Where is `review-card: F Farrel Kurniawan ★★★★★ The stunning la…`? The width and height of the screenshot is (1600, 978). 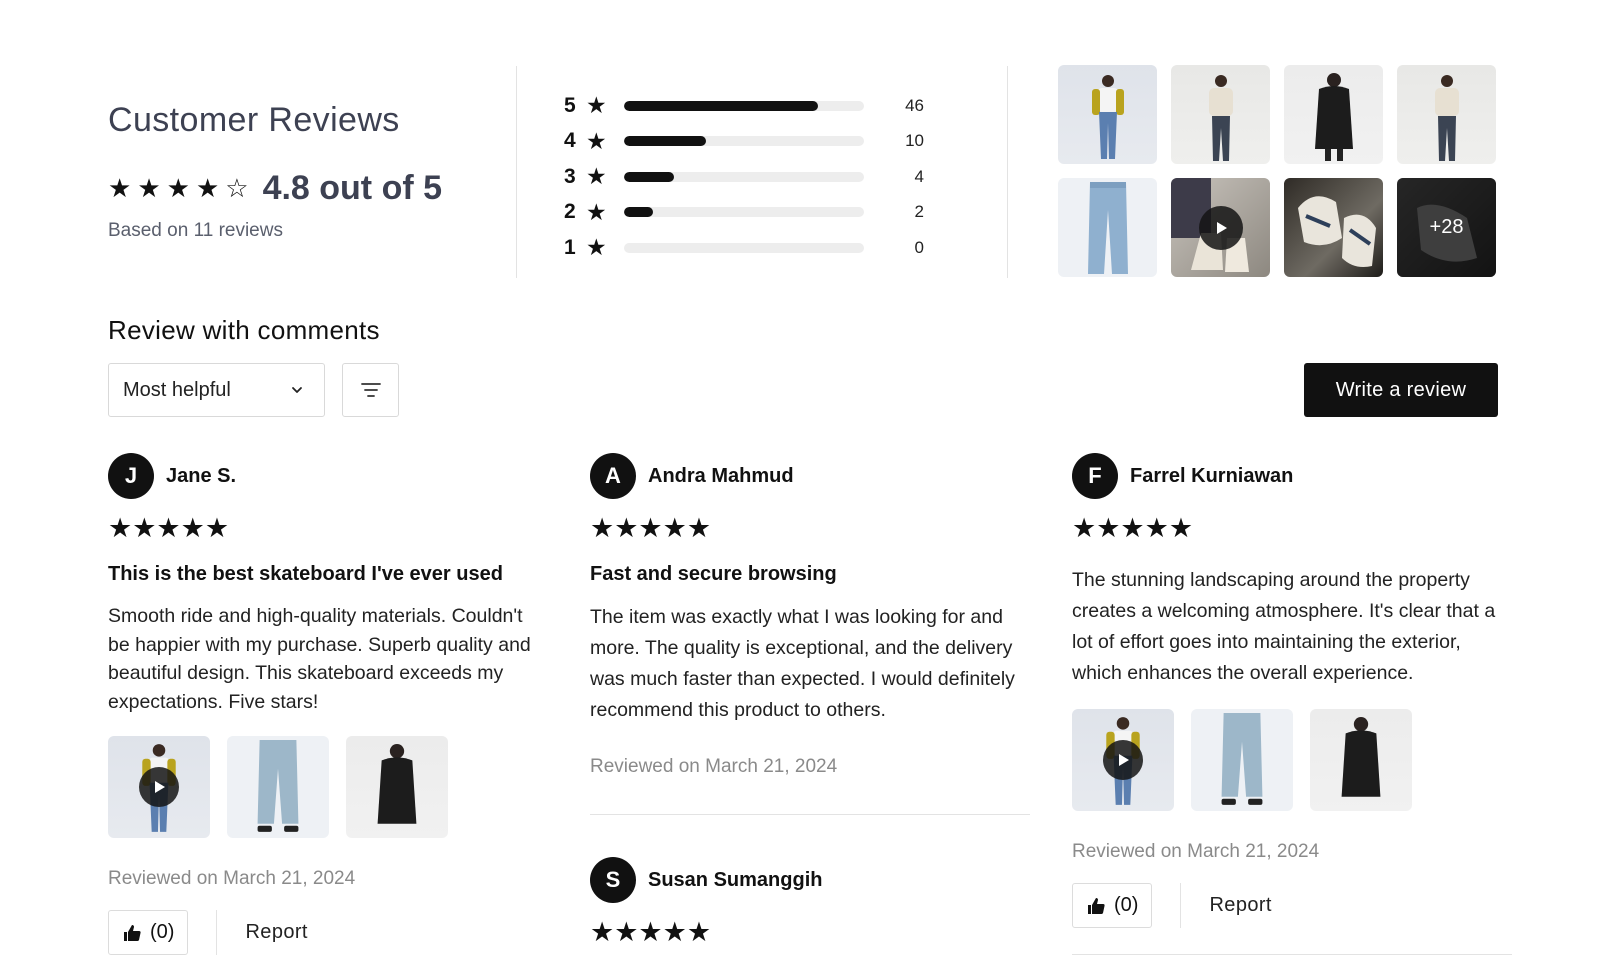 review-card: F Farrel Kurniawan ★★★★★ The stunning la… is located at coordinates (1292, 690).